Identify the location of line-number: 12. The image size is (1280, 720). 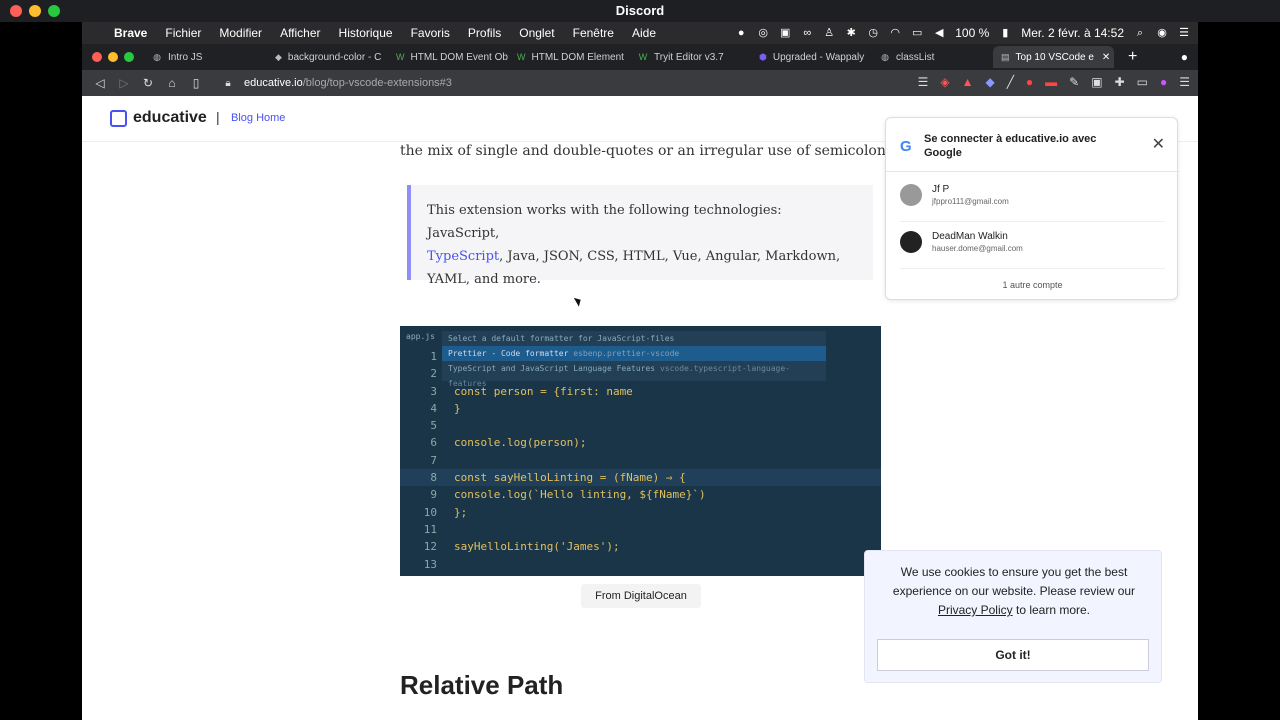
(430, 547).